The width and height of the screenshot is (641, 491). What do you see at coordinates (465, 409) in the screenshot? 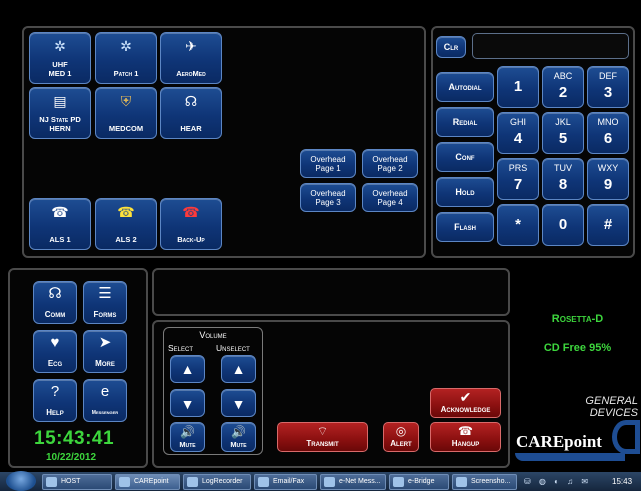
I see `acknowledge-label: Acknowledge` at bounding box center [465, 409].